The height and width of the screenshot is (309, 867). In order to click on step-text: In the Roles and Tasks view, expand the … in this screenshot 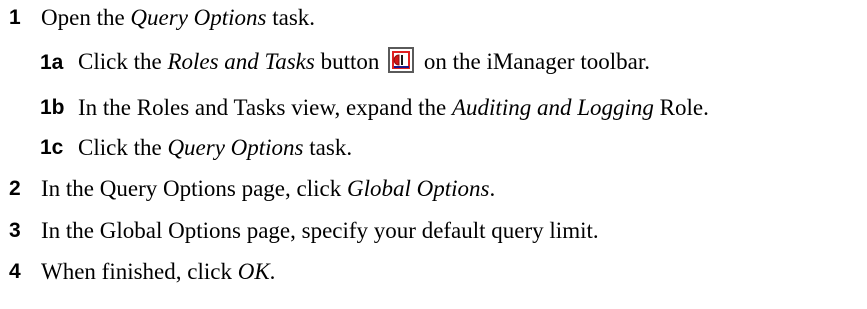, I will do `click(393, 108)`.